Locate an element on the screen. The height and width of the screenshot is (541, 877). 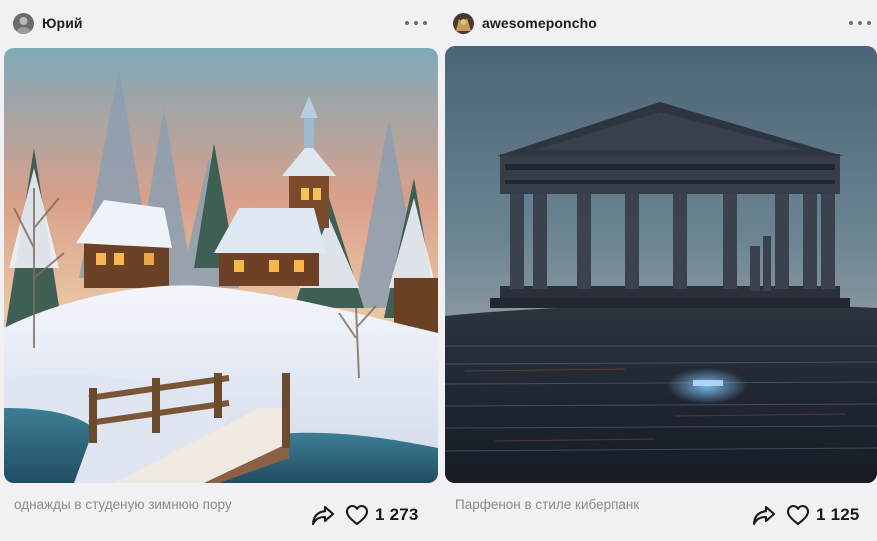
post-caption: Парфенон в стиле киберпанк is located at coordinates (547, 504).